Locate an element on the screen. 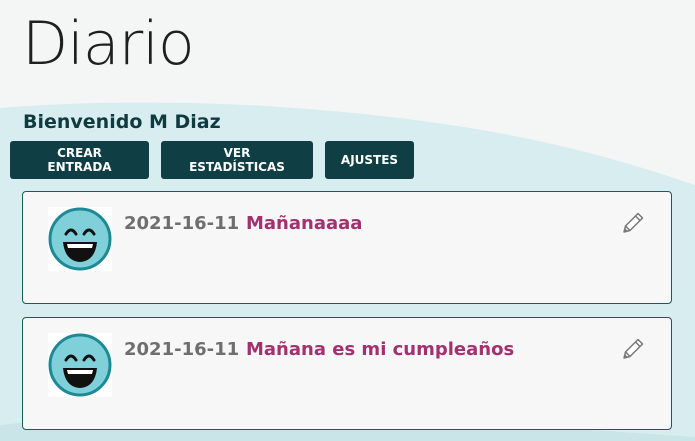  entry-title: Mañanaaaa is located at coordinates (304, 223).